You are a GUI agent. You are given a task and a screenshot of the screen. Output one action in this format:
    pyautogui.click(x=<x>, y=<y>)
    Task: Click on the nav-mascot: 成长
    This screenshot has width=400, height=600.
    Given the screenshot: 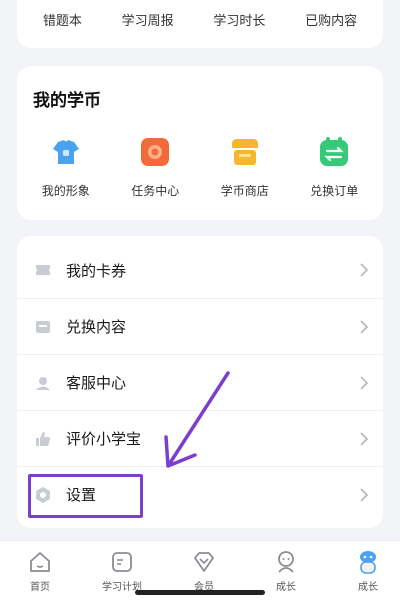 What is the action you would take?
    pyautogui.click(x=368, y=571)
    